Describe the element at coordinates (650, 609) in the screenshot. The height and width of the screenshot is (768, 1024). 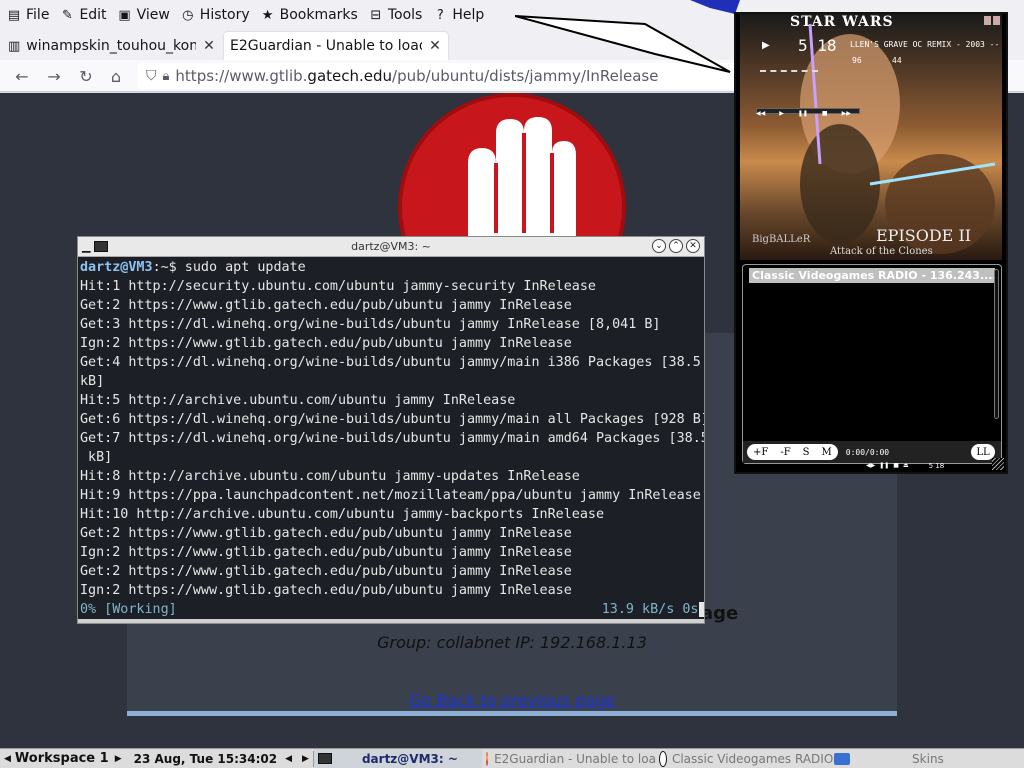
I see `apt-status-right: 13.9 kB/s 0s` at that location.